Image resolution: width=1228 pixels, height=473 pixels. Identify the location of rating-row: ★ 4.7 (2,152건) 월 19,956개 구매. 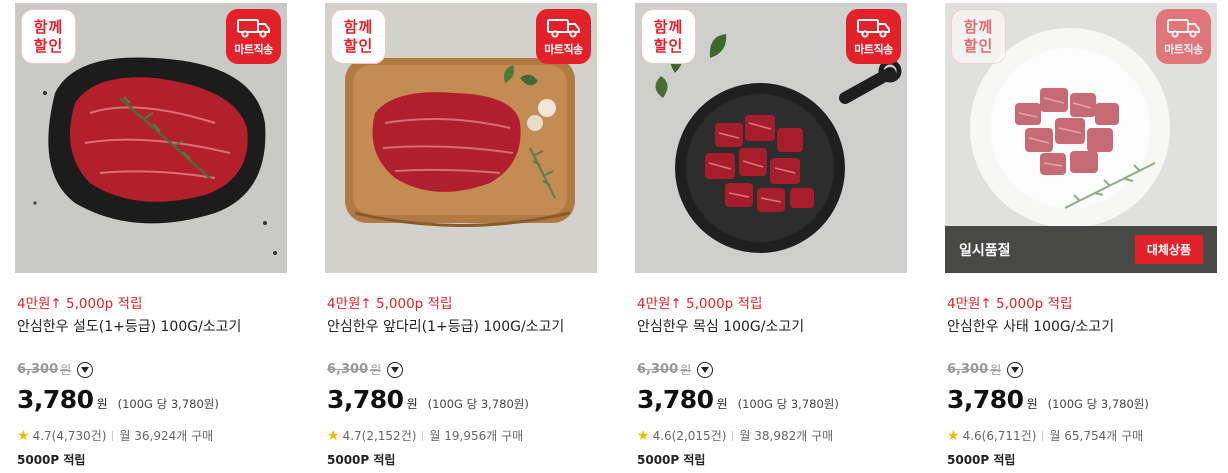
(425, 435).